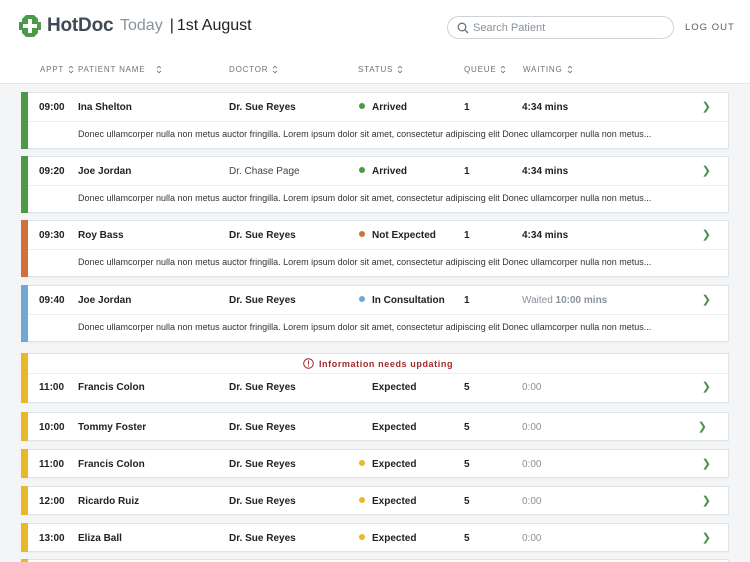 The width and height of the screenshot is (750, 562). Describe the element at coordinates (105, 107) in the screenshot. I see `patient-name: Ina Shelton` at that location.